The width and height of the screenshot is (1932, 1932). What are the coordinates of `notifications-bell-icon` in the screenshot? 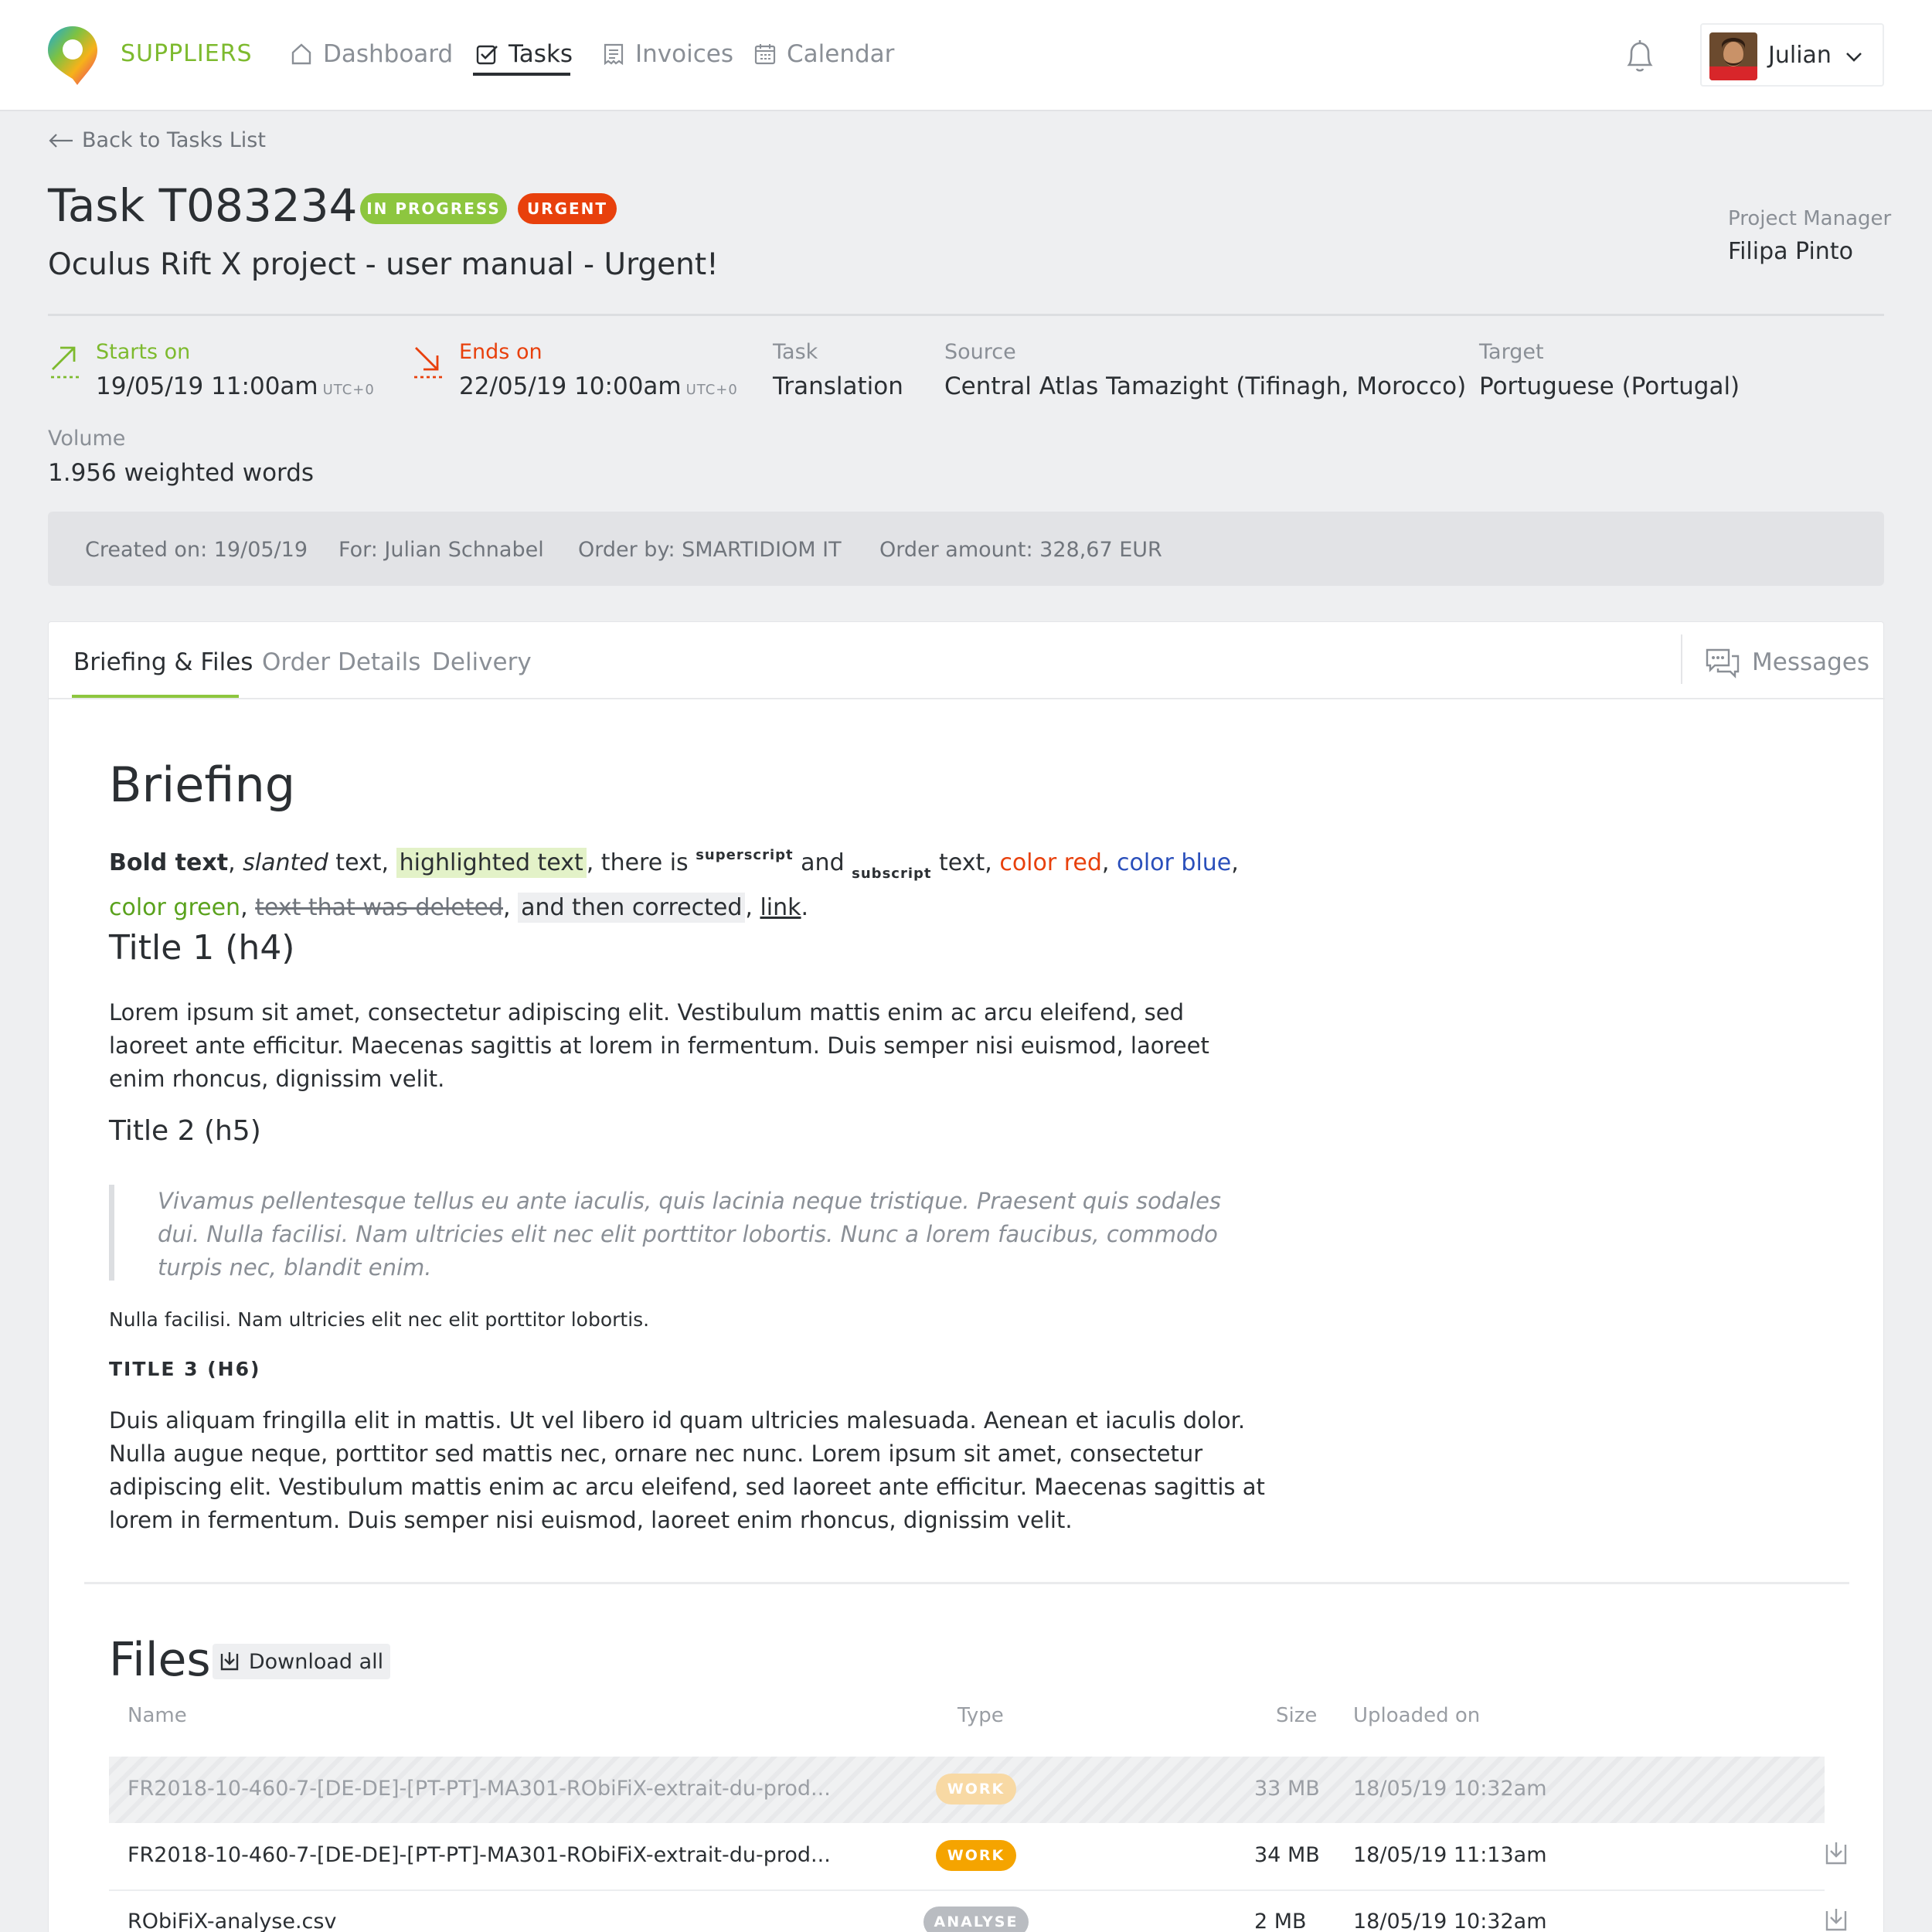 It's located at (1640, 57).